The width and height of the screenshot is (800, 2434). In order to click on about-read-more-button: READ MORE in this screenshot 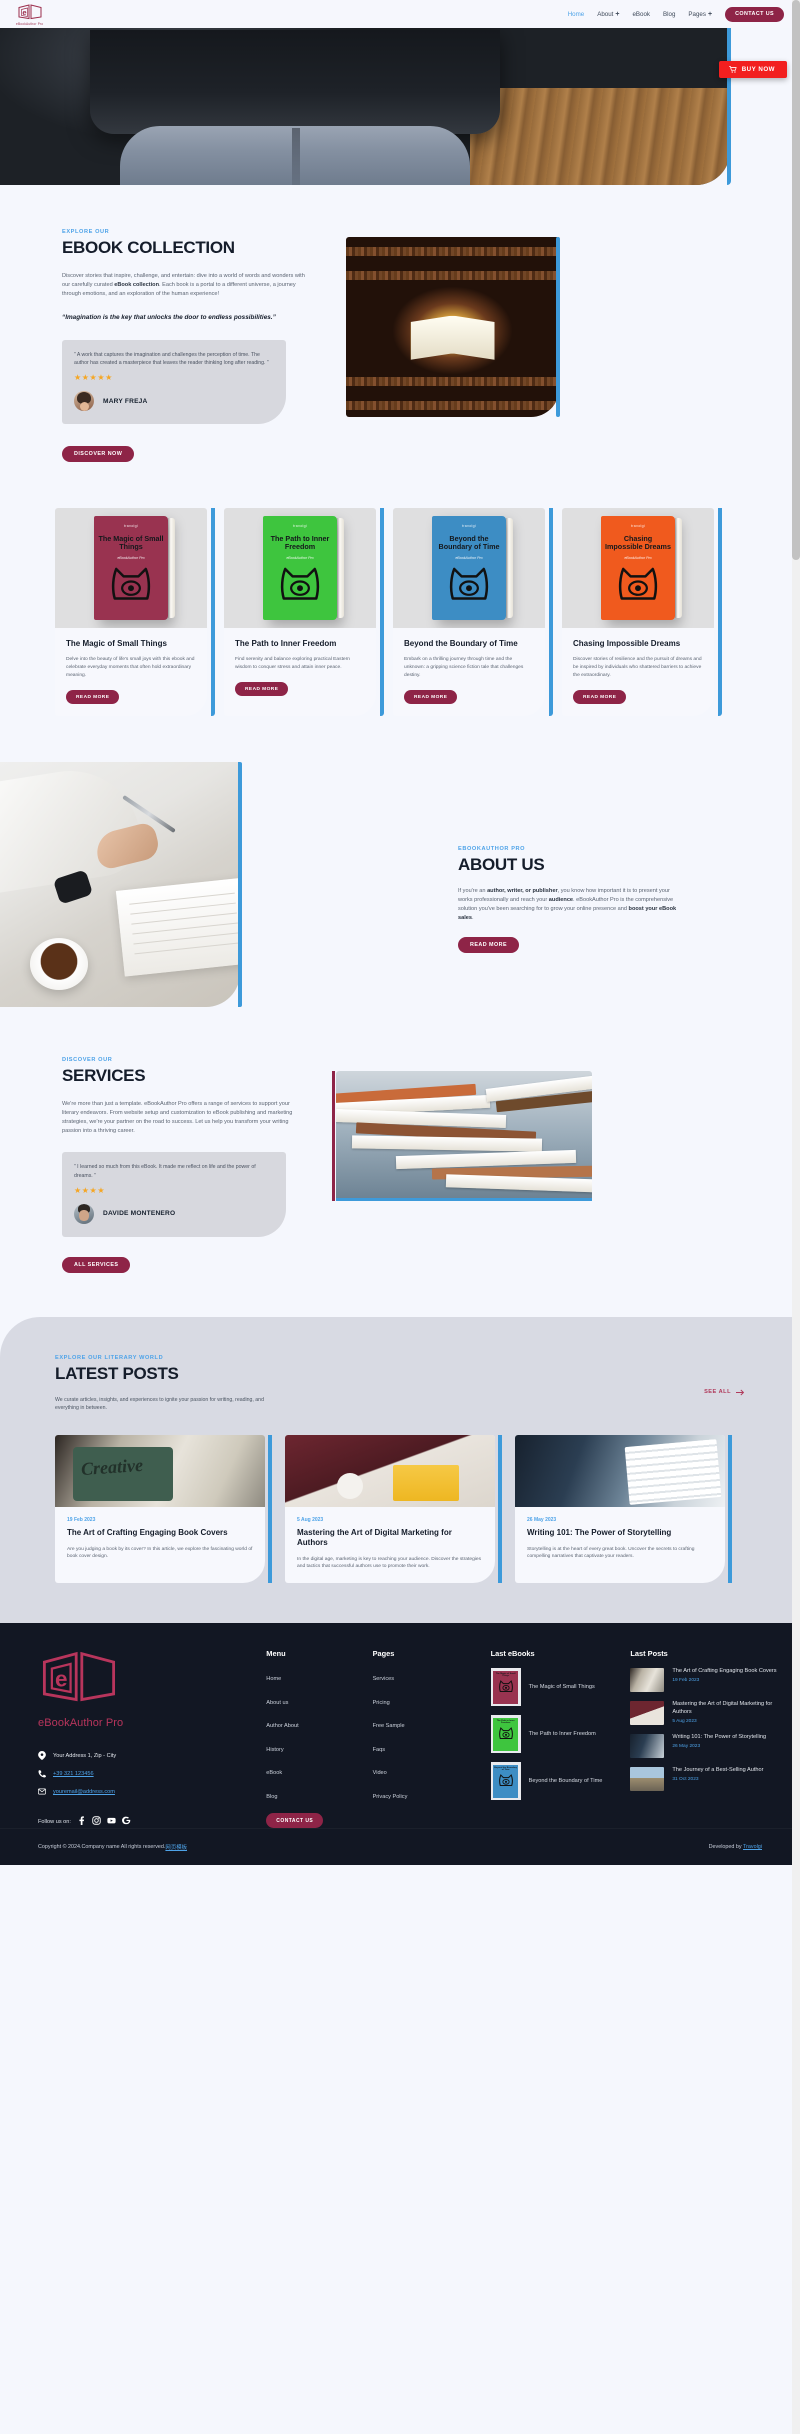, I will do `click(488, 945)`.